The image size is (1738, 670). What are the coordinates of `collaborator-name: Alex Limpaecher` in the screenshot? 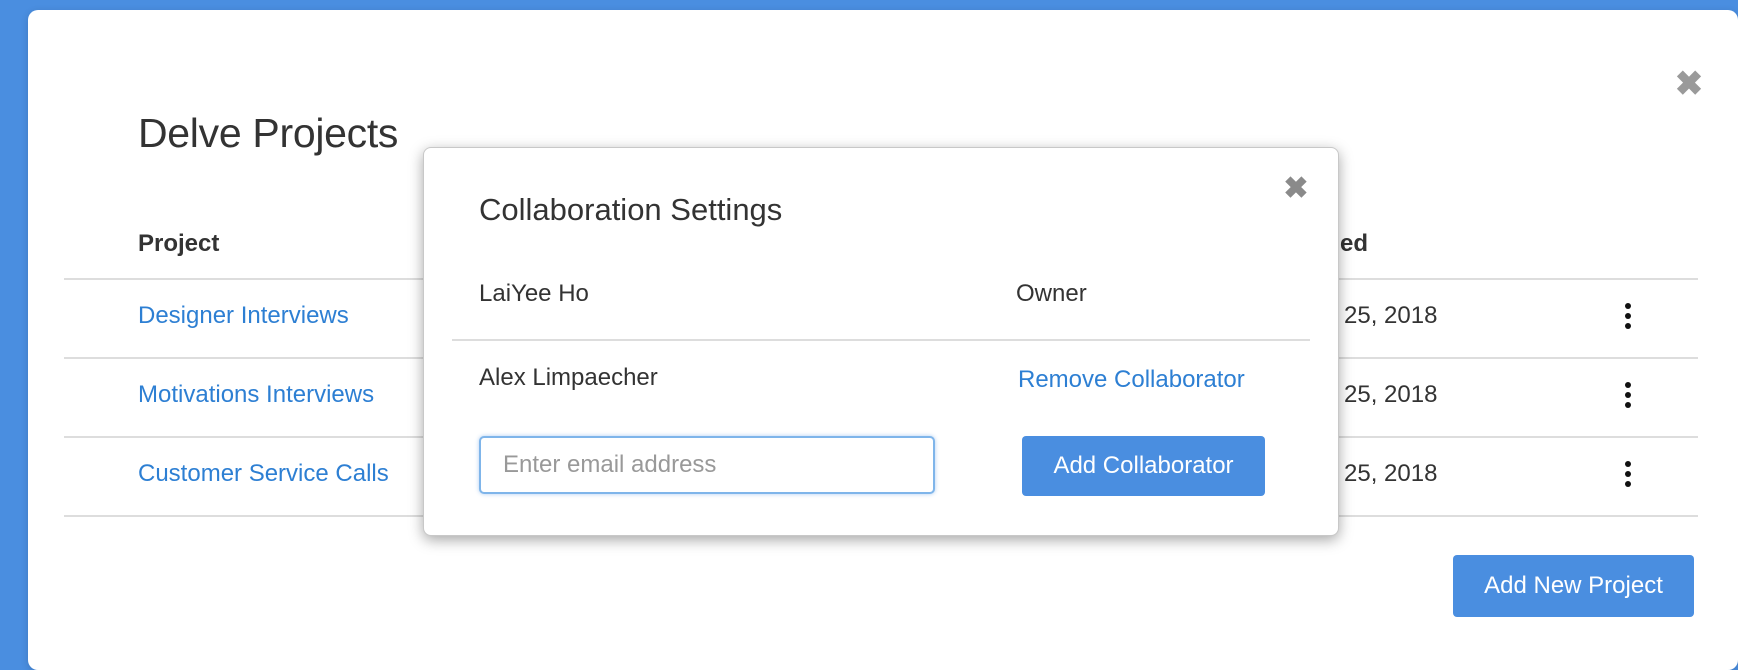 It's located at (568, 377).